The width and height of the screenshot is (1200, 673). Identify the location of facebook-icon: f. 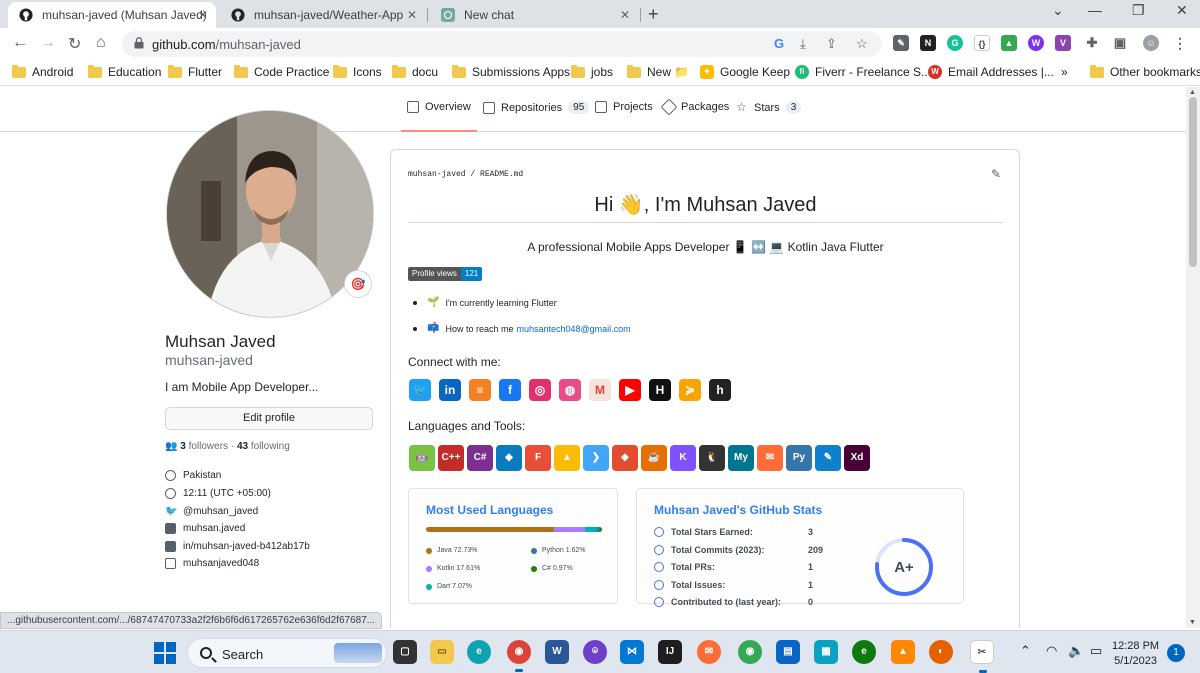
(510, 390).